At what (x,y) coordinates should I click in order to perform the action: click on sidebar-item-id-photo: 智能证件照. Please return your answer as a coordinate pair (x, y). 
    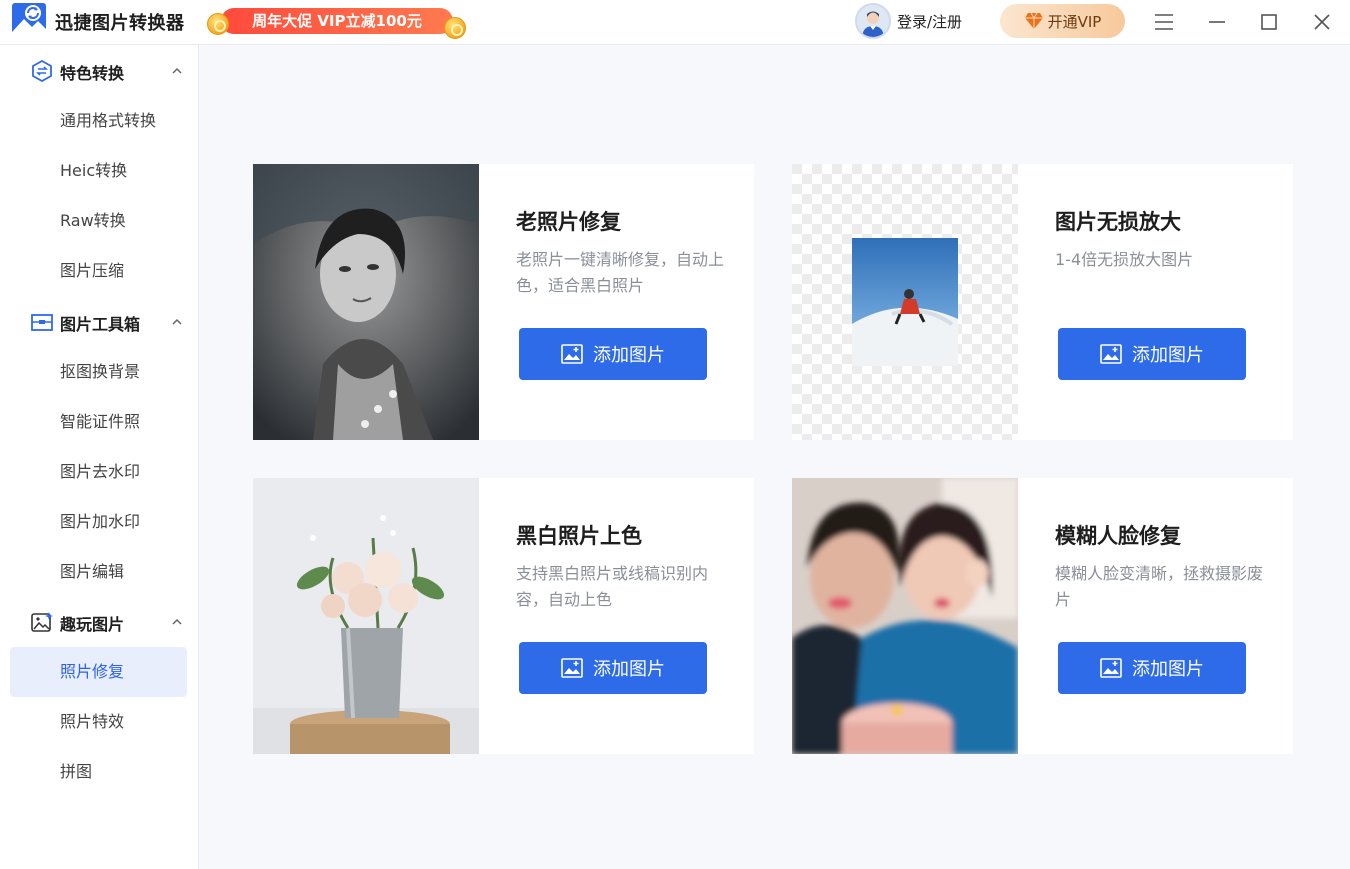
    Looking at the image, I should click on (98, 422).